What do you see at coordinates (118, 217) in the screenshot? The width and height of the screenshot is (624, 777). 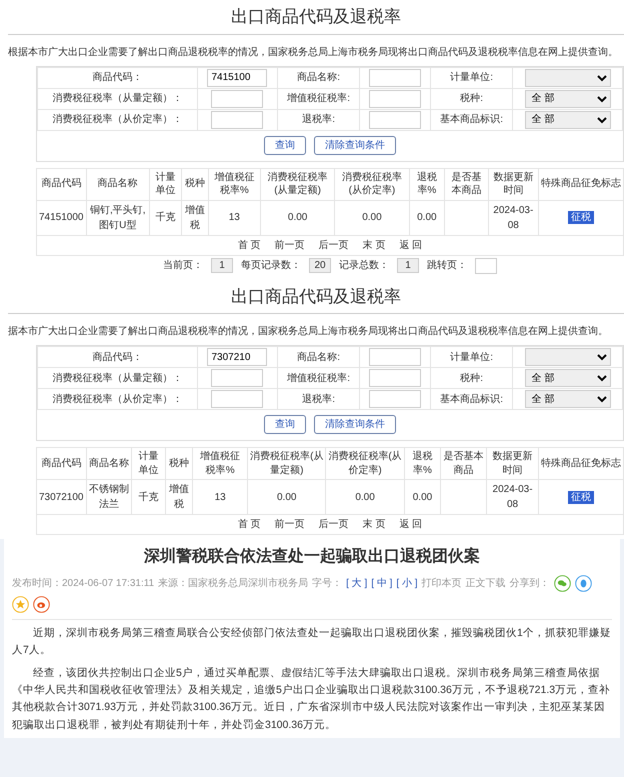 I see `table-cell: 铜钉,平头钉,图钉U型` at bounding box center [118, 217].